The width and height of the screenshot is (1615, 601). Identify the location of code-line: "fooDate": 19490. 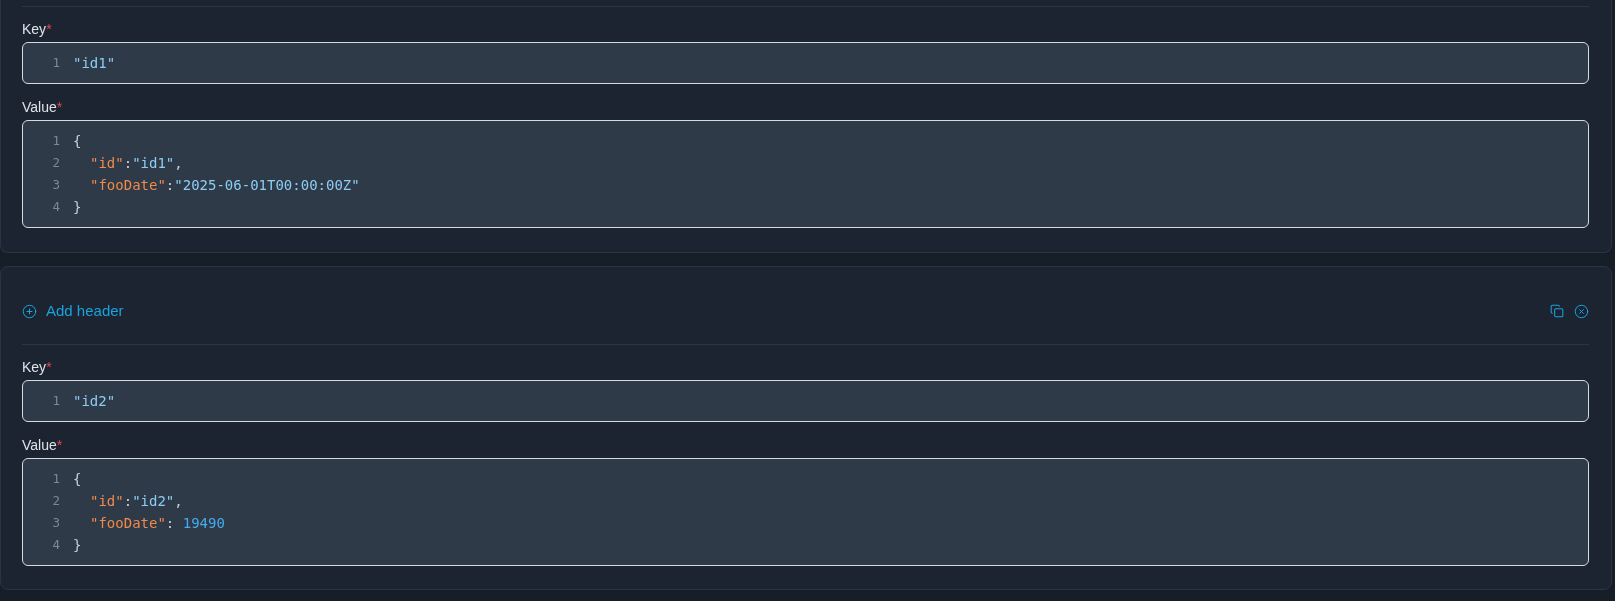
(157, 523).